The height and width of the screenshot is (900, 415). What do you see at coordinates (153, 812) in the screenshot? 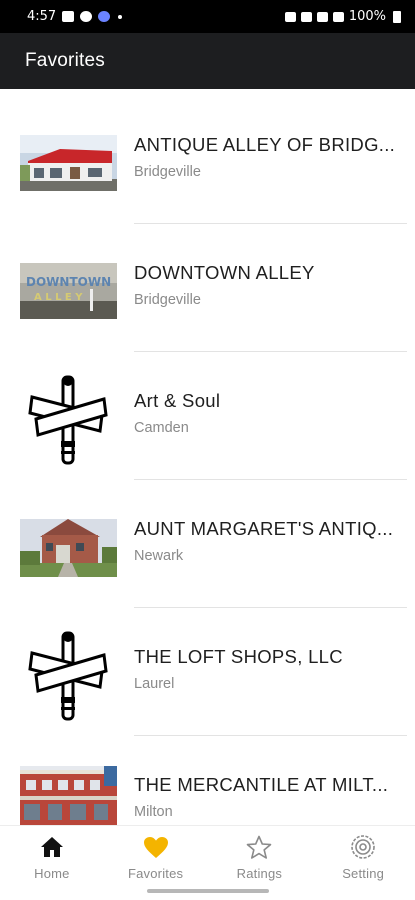
I see `item-city: Milton` at bounding box center [153, 812].